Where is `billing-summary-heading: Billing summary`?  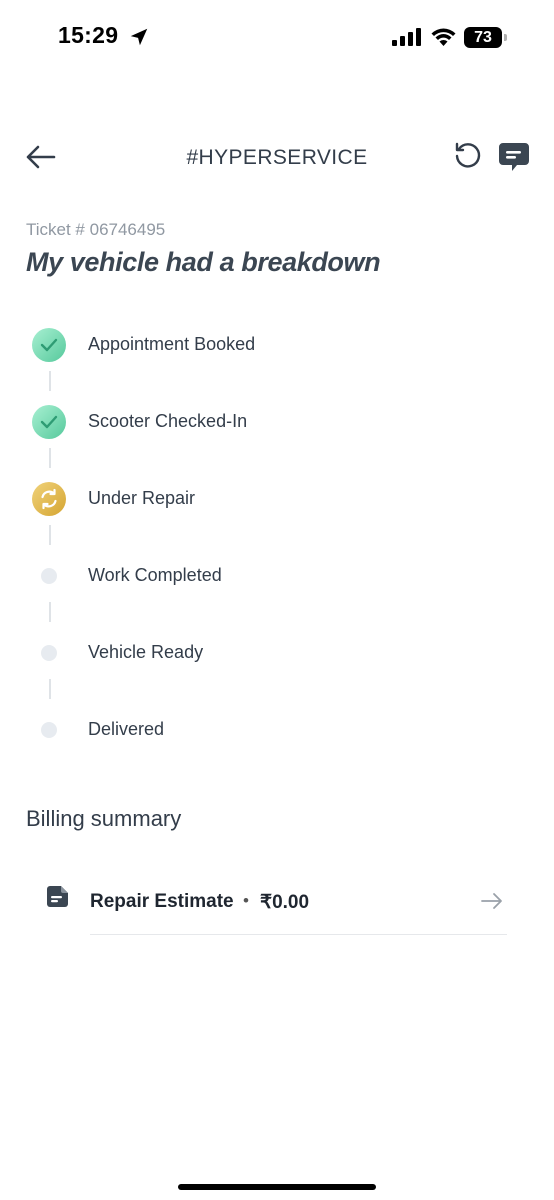 billing-summary-heading: Billing summary is located at coordinates (104, 818).